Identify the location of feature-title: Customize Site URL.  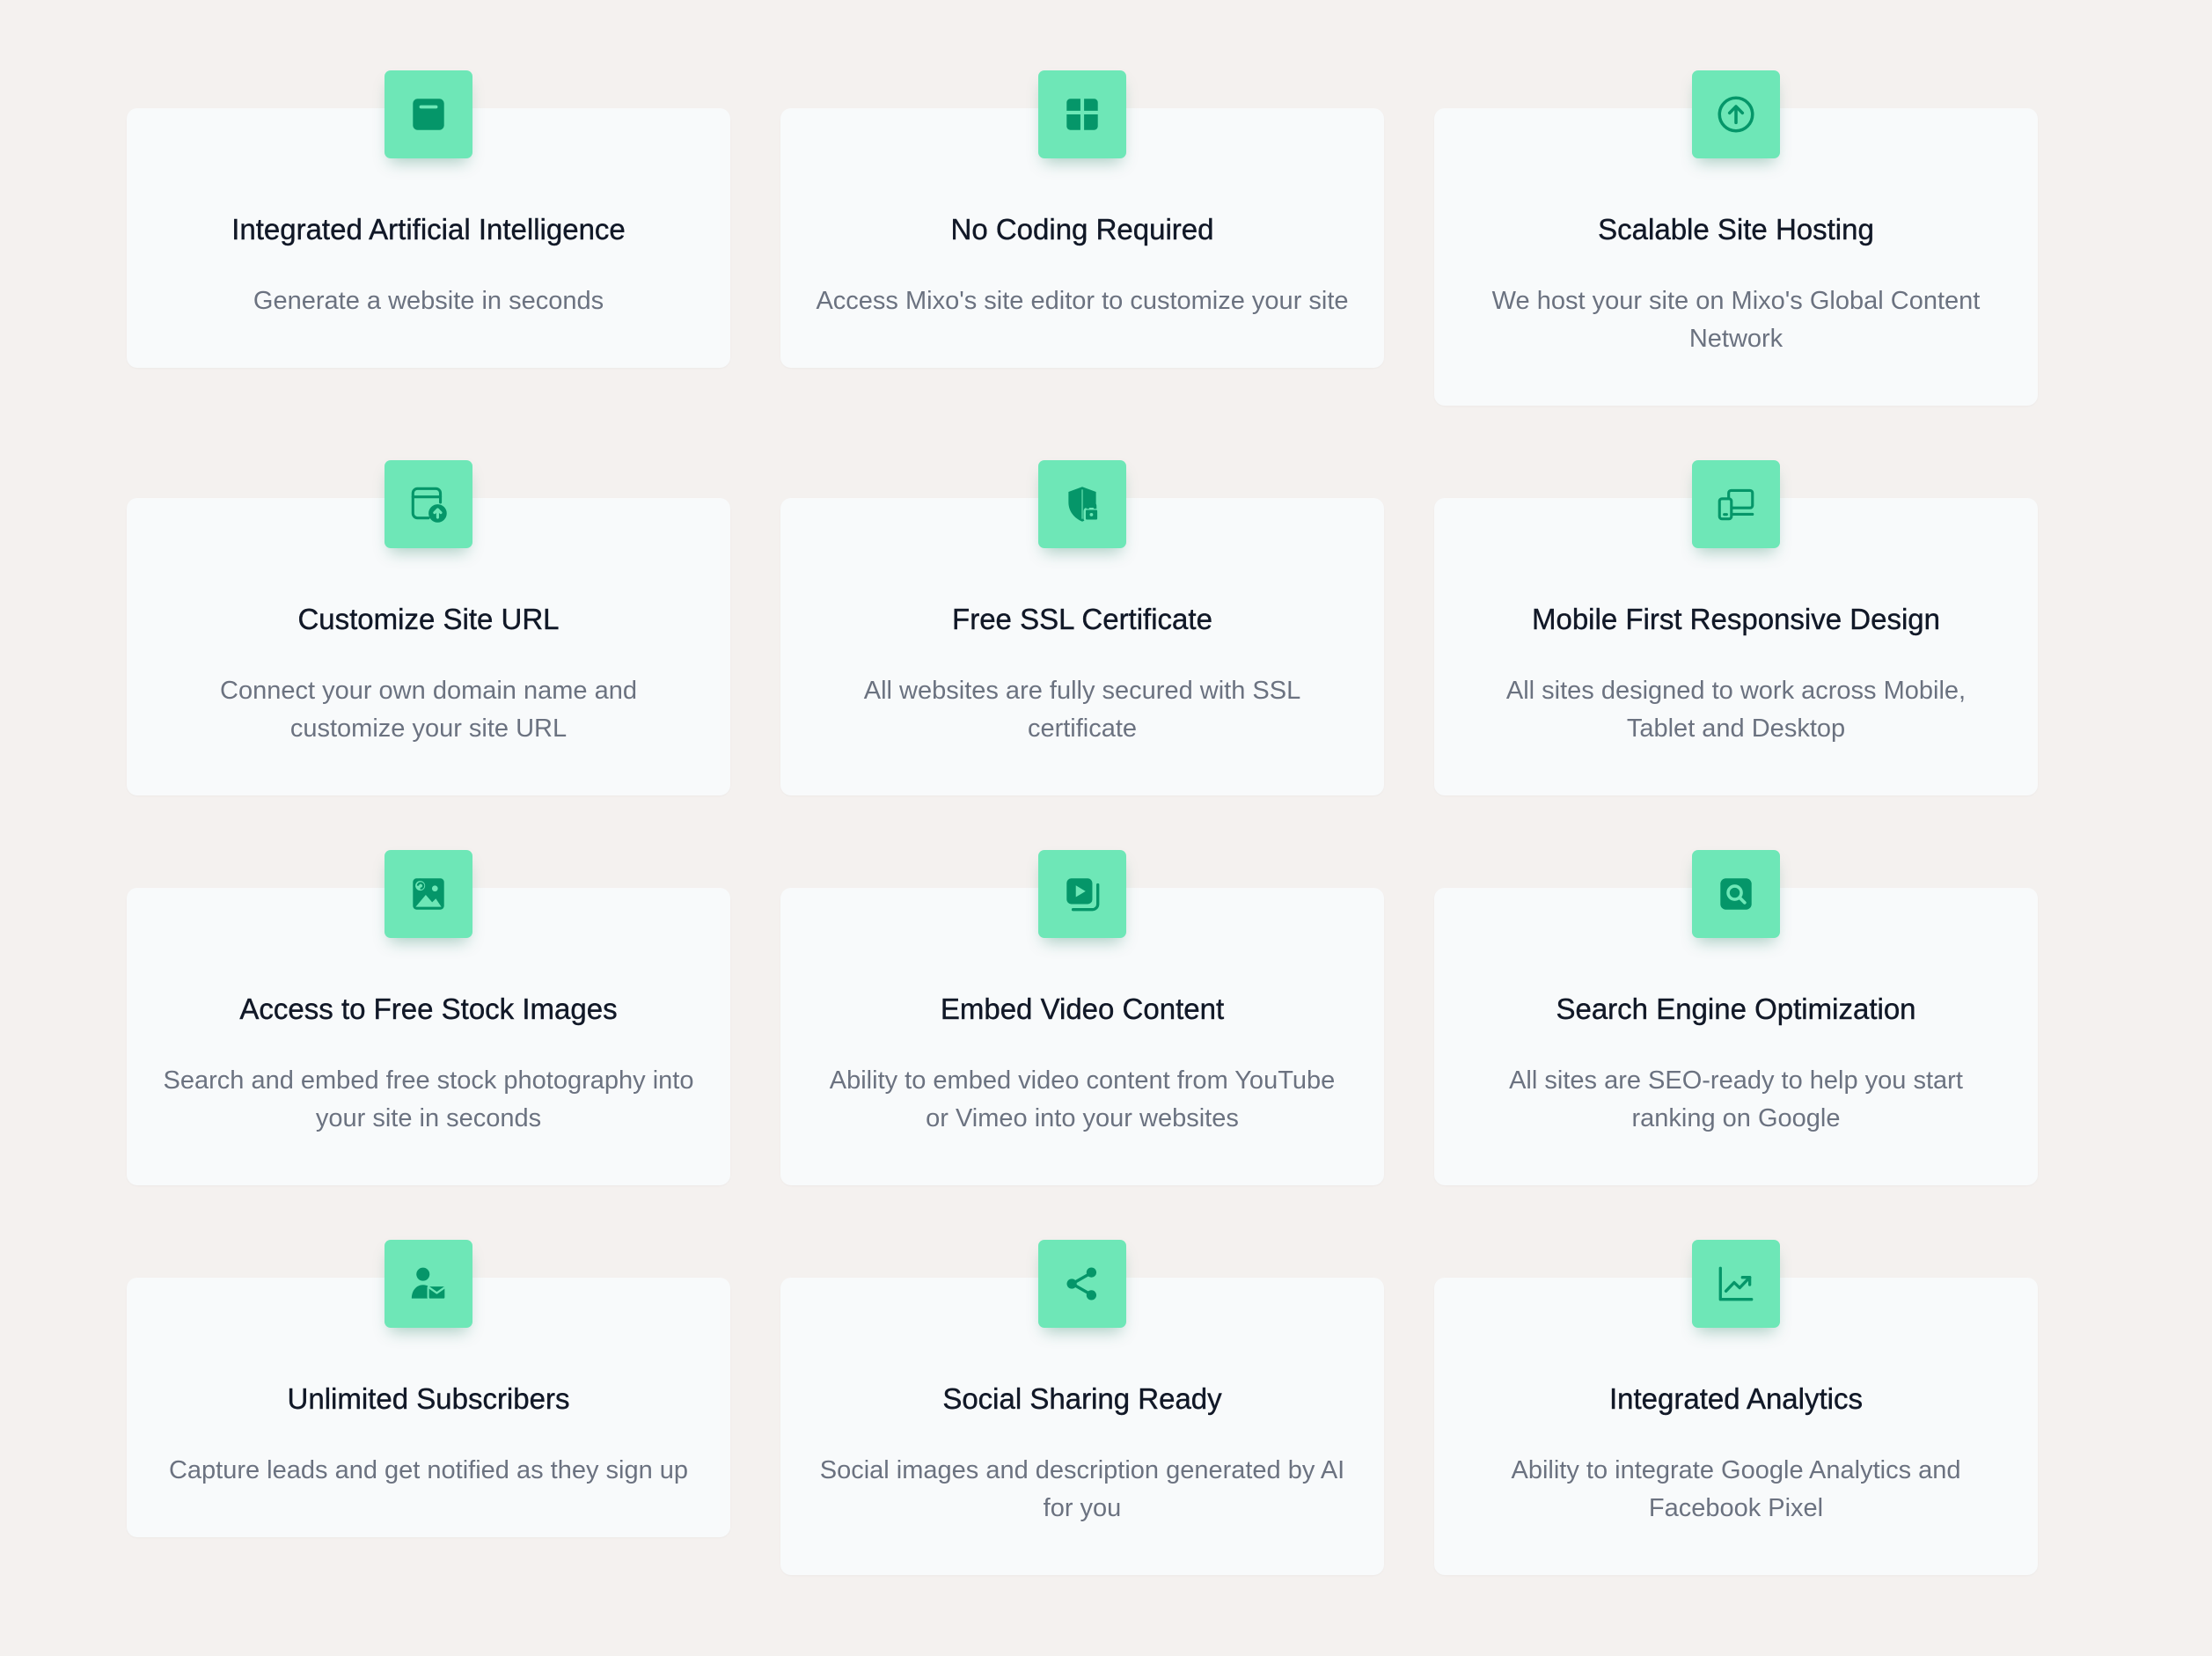
(428, 619).